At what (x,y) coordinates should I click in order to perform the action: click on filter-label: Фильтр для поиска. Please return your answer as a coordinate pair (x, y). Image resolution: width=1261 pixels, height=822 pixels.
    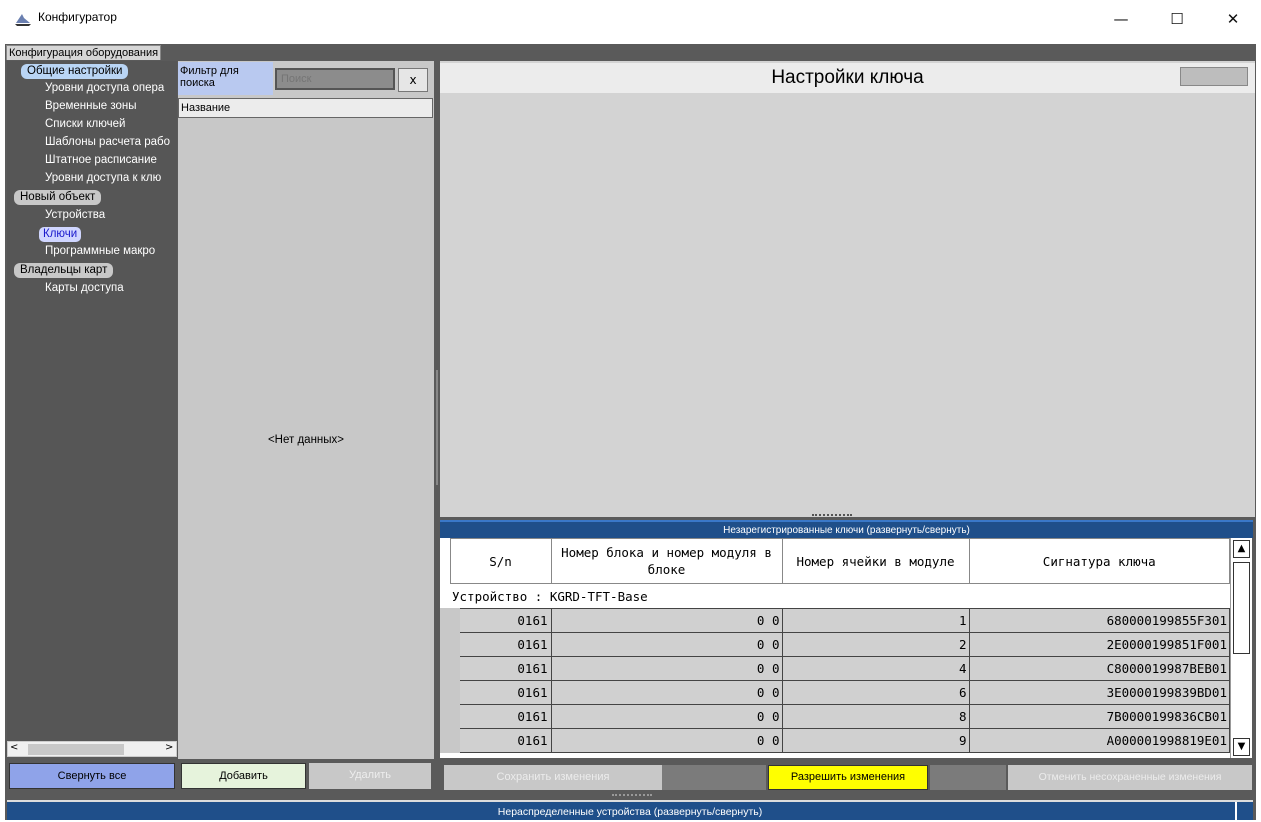
    Looking at the image, I should click on (225, 78).